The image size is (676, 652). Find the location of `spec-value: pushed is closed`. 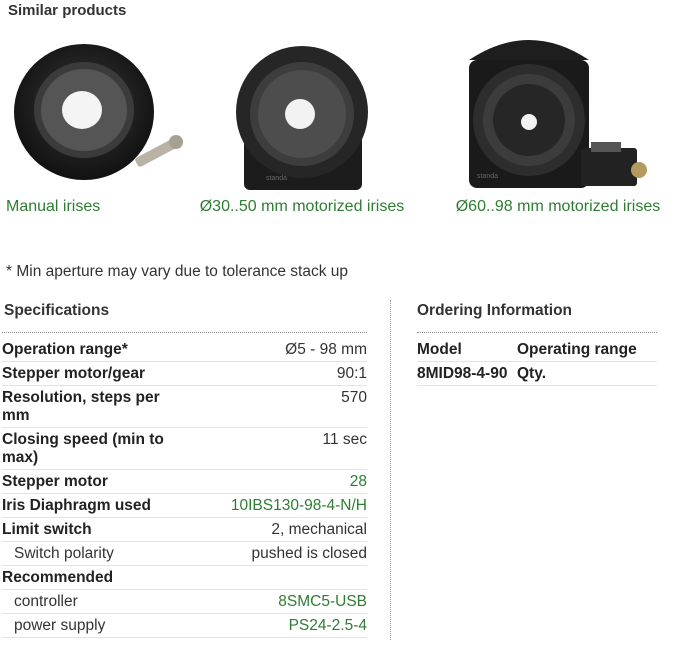

spec-value: pushed is closed is located at coordinates (274, 553).